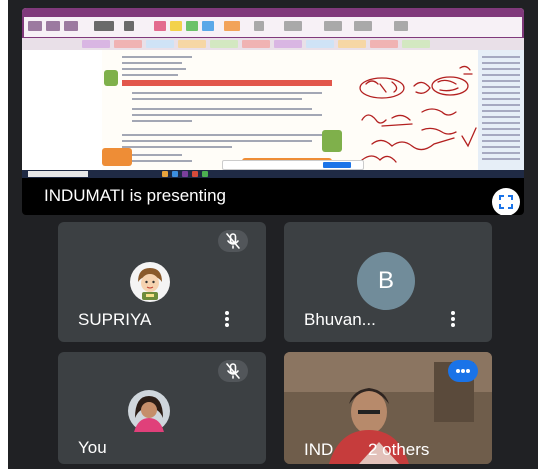 Image resolution: width=546 pixels, height=469 pixels. Describe the element at coordinates (399, 449) in the screenshot. I see `others-count: 2 others` at that location.